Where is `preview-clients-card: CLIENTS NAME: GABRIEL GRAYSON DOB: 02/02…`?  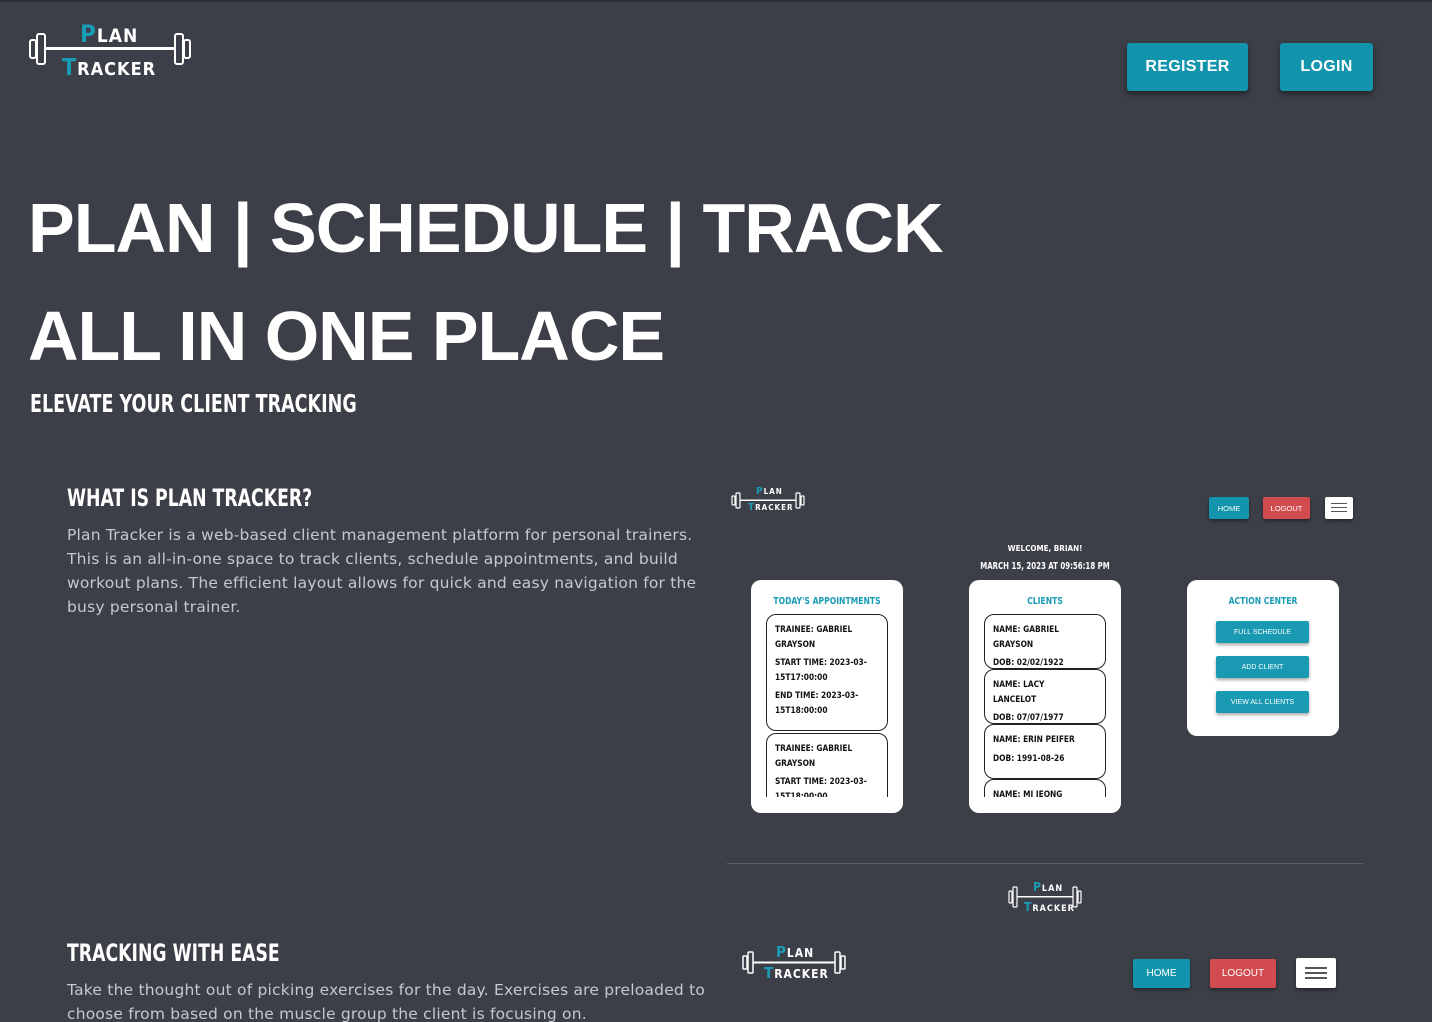
preview-clients-card: CLIENTS NAME: GABRIEL GRAYSON DOB: 02/02… is located at coordinates (1045, 696).